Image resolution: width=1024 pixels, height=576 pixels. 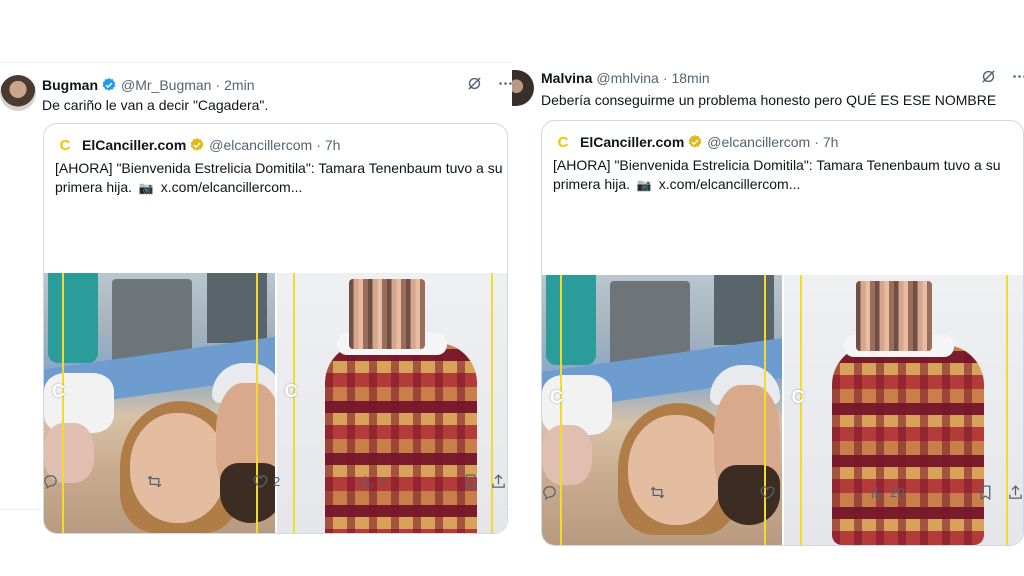 I want to click on views-button: 7, so click(x=372, y=481).